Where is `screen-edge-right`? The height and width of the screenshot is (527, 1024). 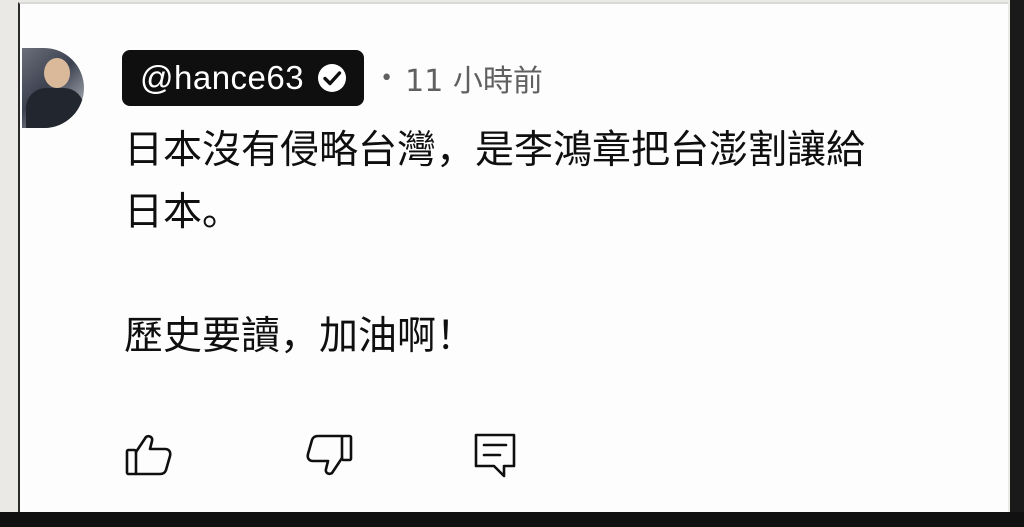 screen-edge-right is located at coordinates (1017, 263).